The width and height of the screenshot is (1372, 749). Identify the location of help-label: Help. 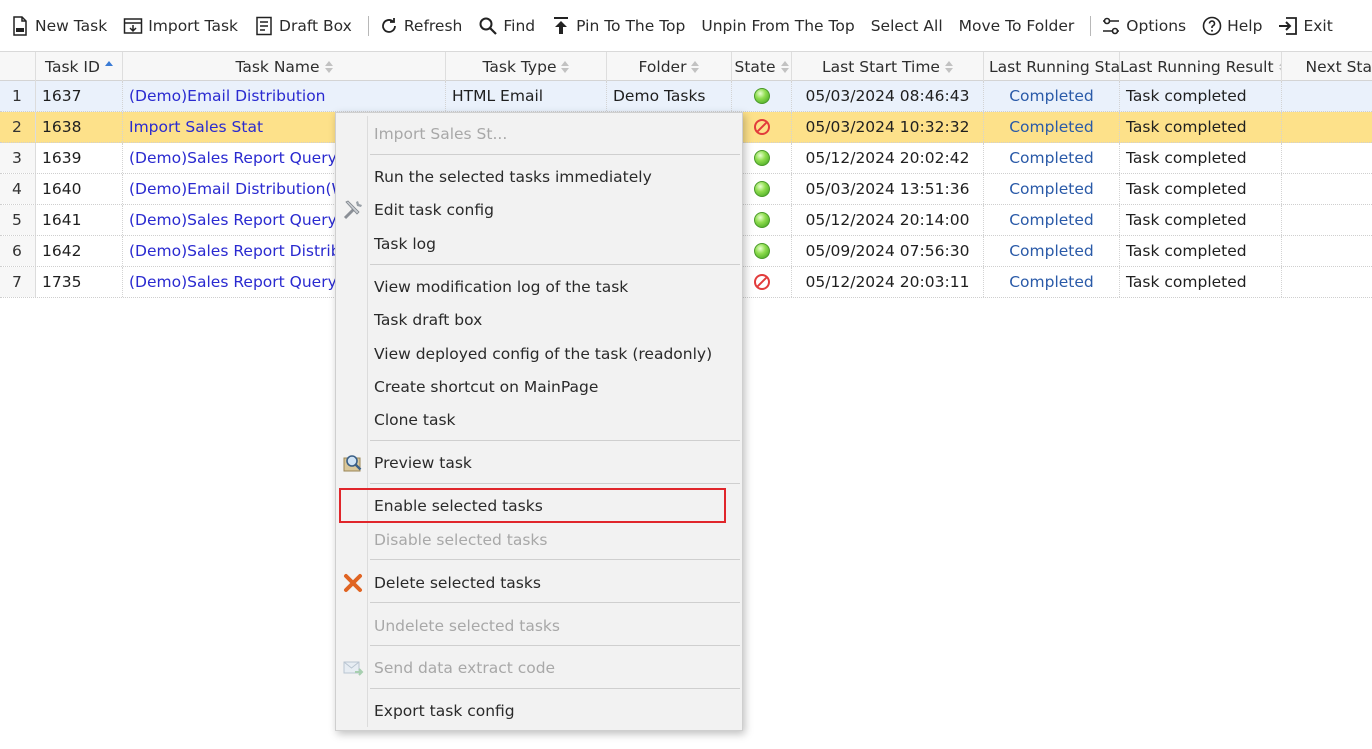
(1245, 25).